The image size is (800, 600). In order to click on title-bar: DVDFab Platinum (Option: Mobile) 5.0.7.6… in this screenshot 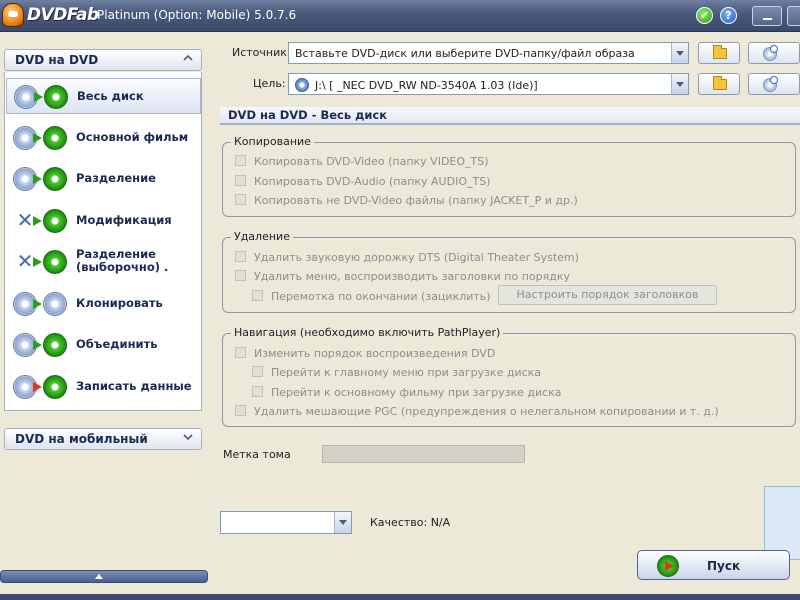, I will do `click(400, 16)`.